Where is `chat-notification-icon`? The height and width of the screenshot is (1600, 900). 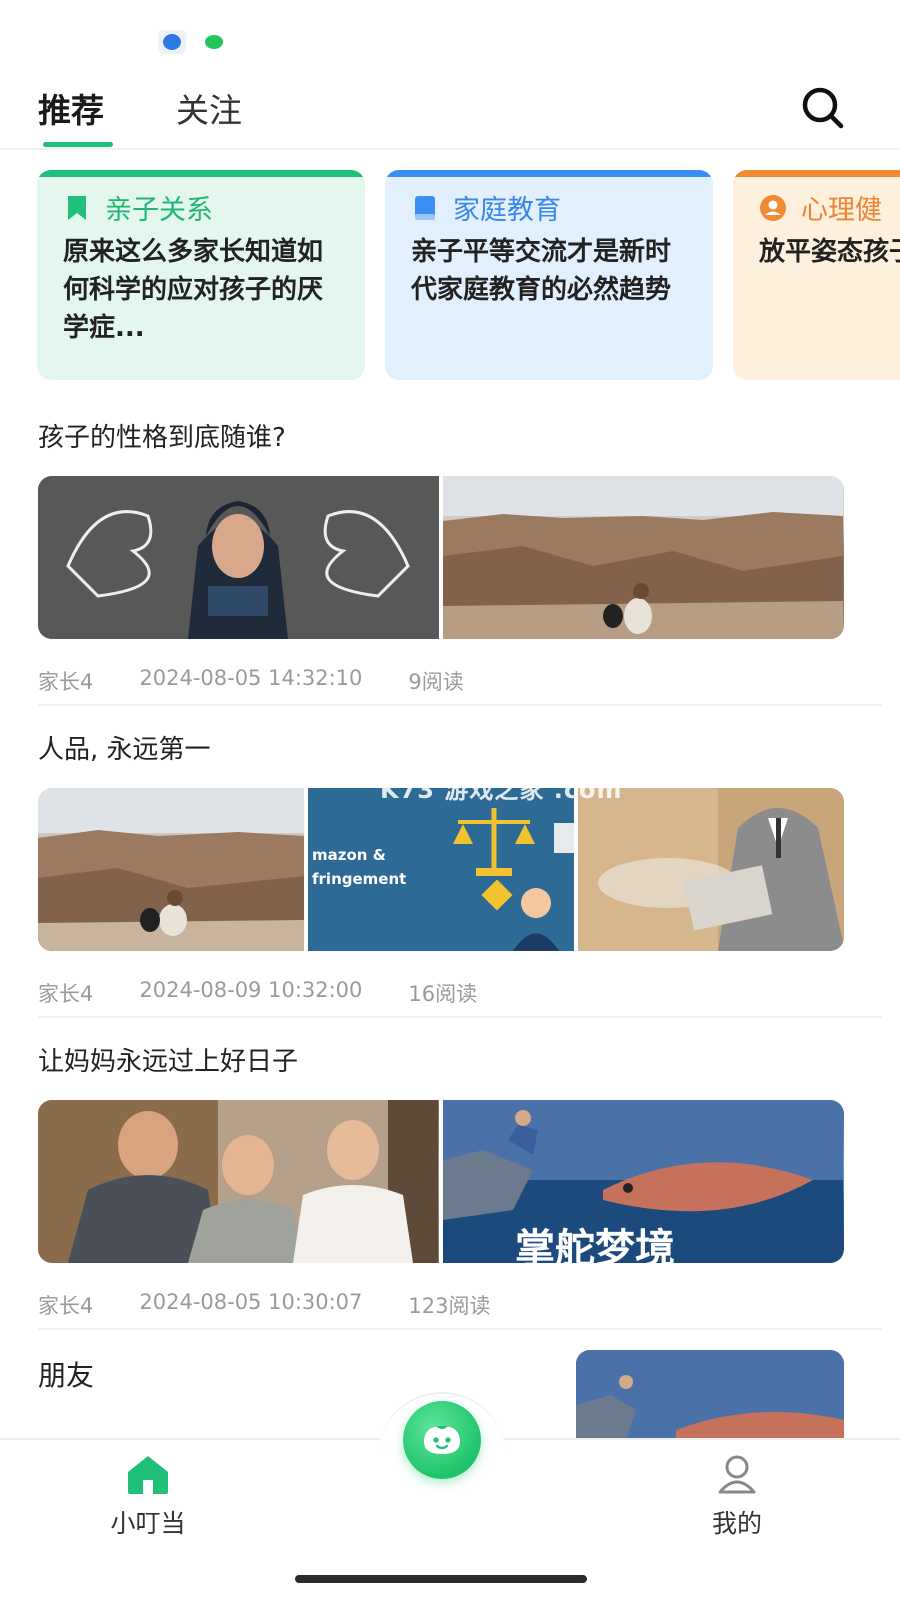
chat-notification-icon is located at coordinates (214, 42).